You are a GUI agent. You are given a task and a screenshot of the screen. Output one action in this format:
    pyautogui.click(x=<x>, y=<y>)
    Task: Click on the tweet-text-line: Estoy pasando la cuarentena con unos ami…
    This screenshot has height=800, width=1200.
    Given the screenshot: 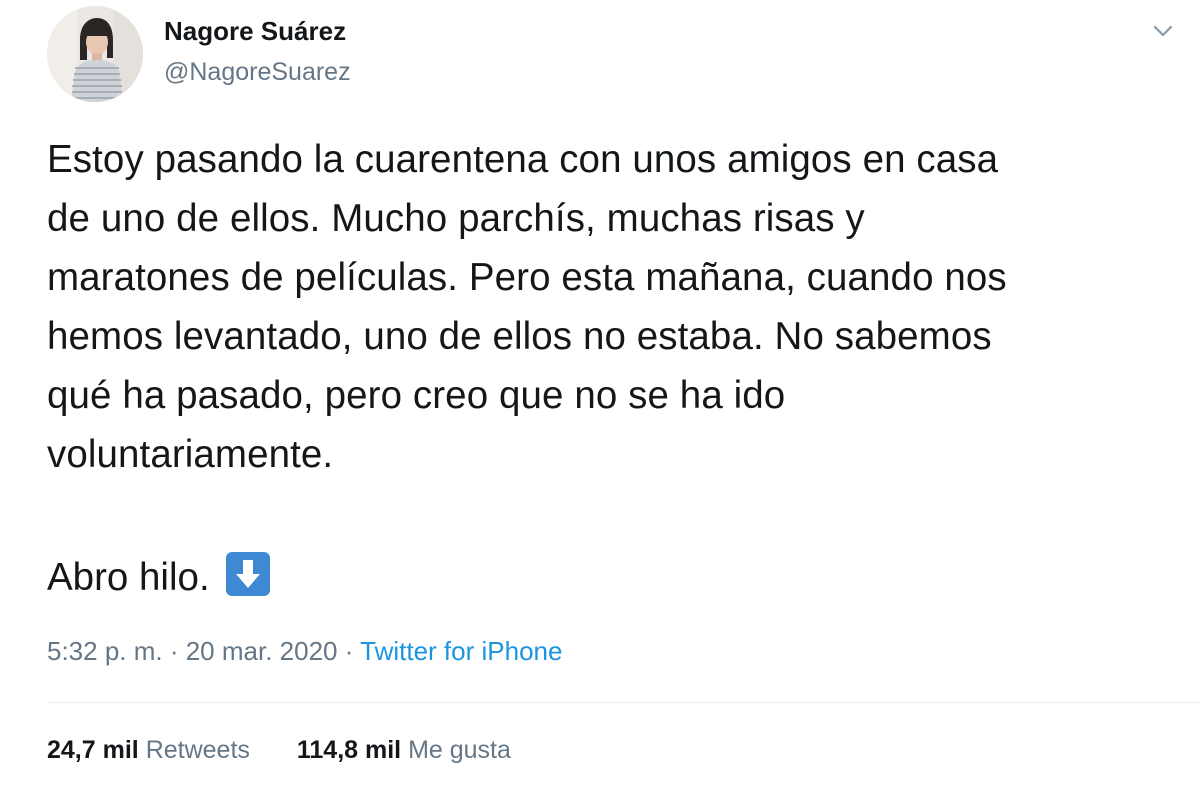 What is the action you would take?
    pyautogui.click(x=523, y=159)
    